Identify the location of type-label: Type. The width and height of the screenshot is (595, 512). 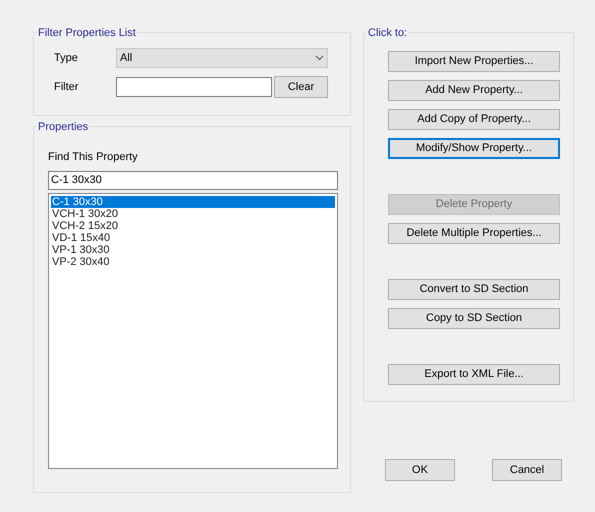
(66, 58).